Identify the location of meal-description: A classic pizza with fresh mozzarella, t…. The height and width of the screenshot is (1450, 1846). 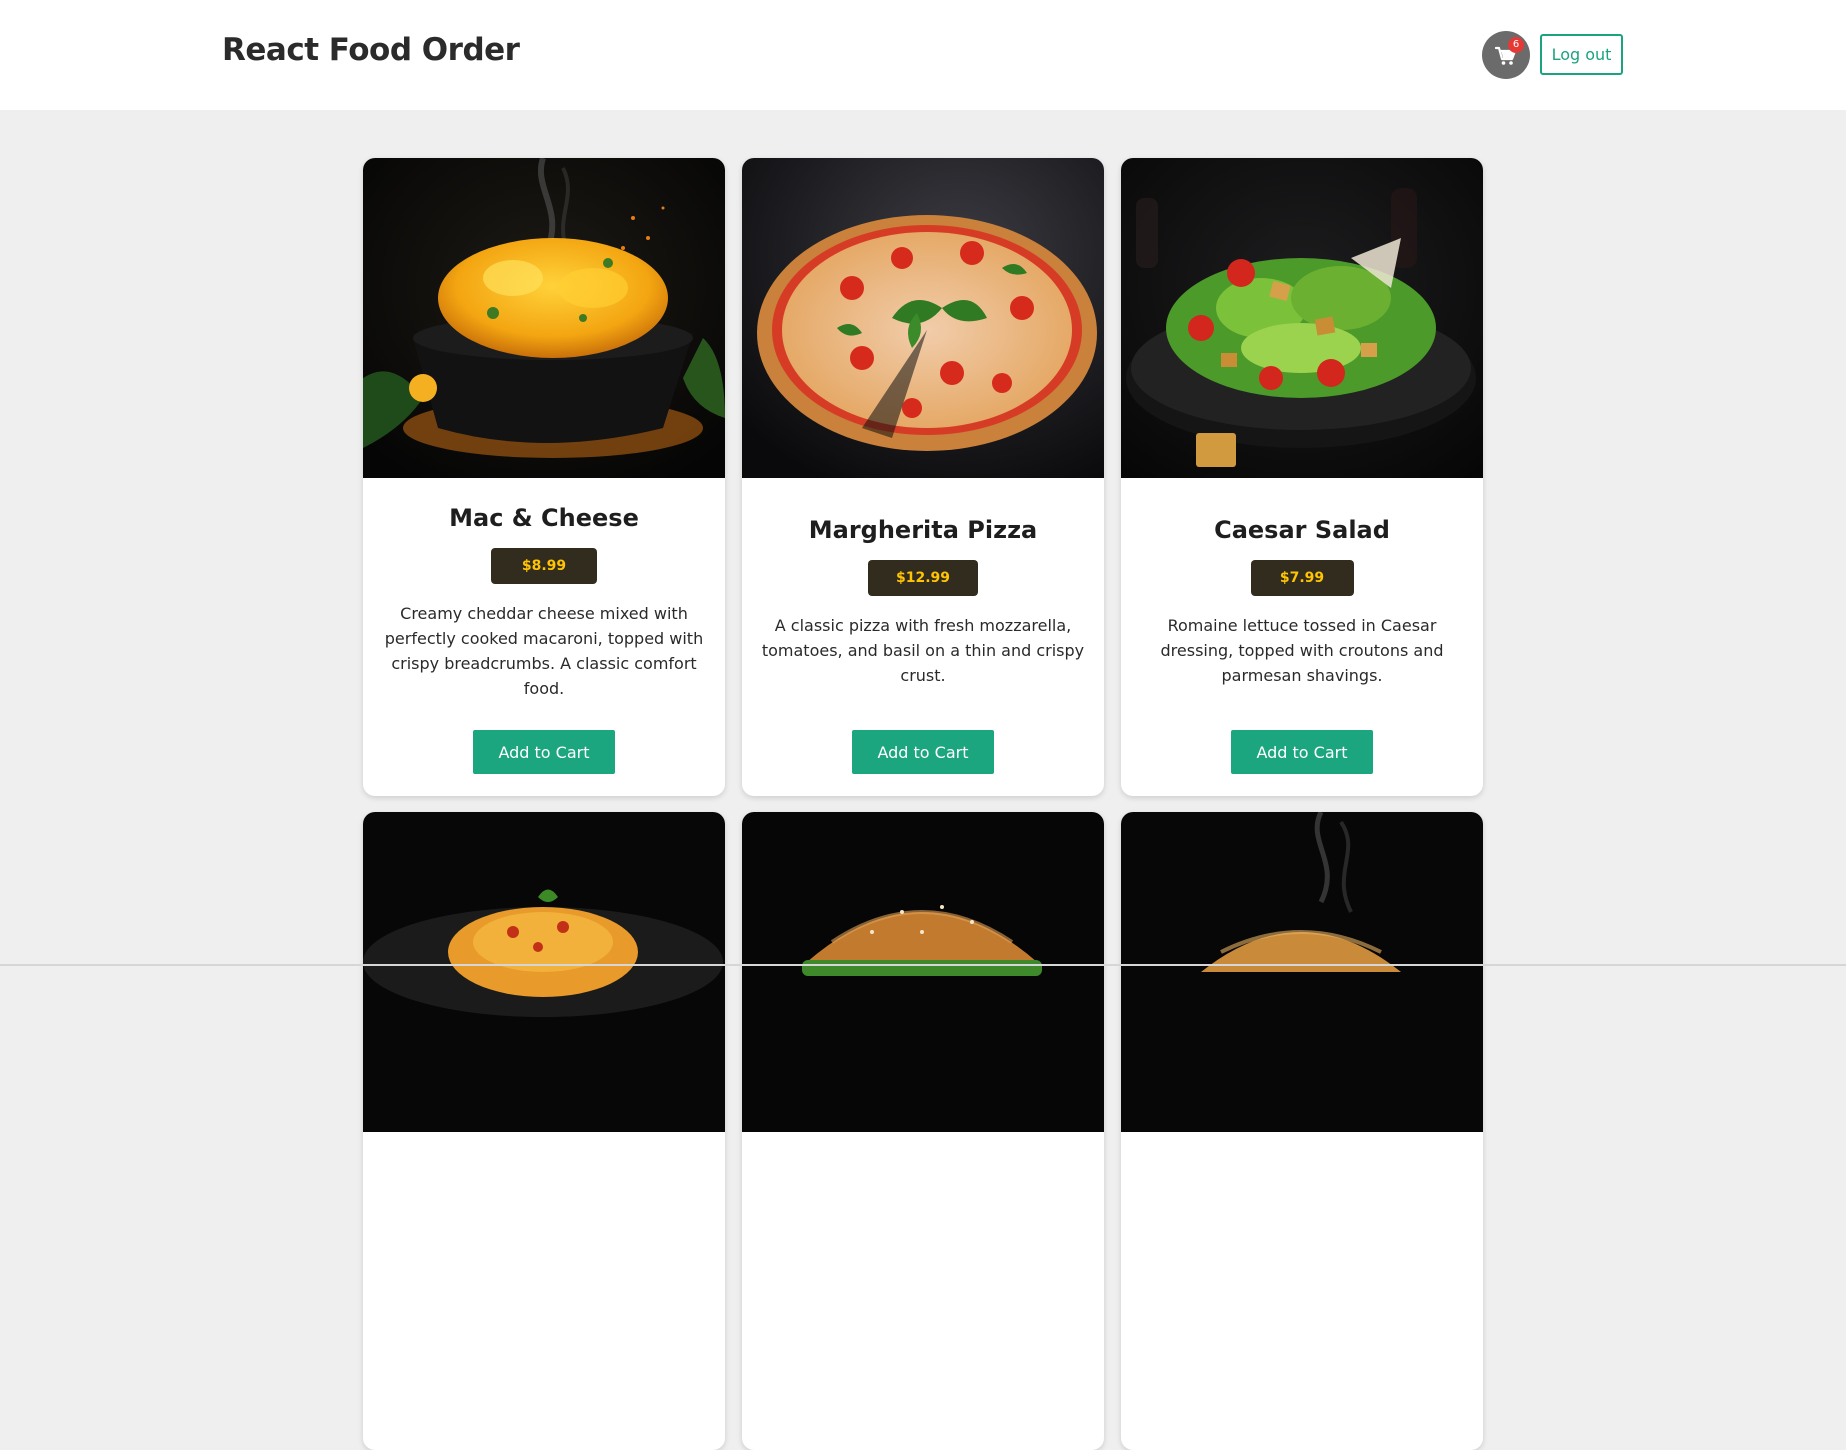
(923, 650).